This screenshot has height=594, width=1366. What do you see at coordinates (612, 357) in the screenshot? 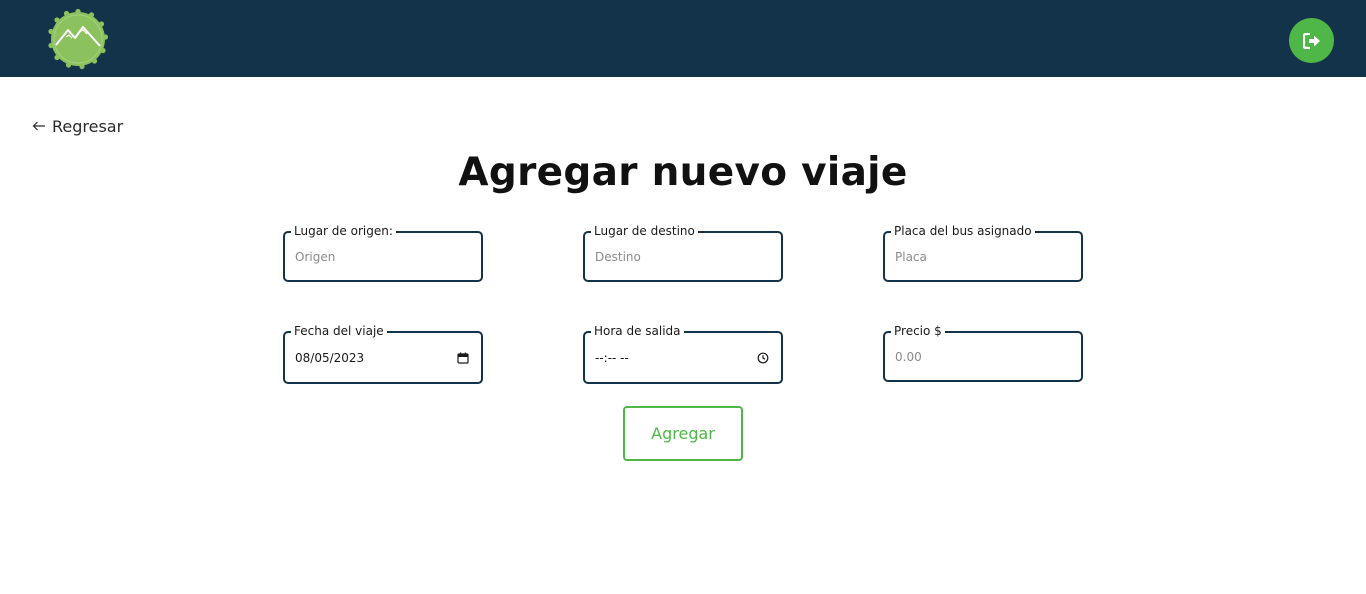
I see `time-input: --:-- --` at bounding box center [612, 357].